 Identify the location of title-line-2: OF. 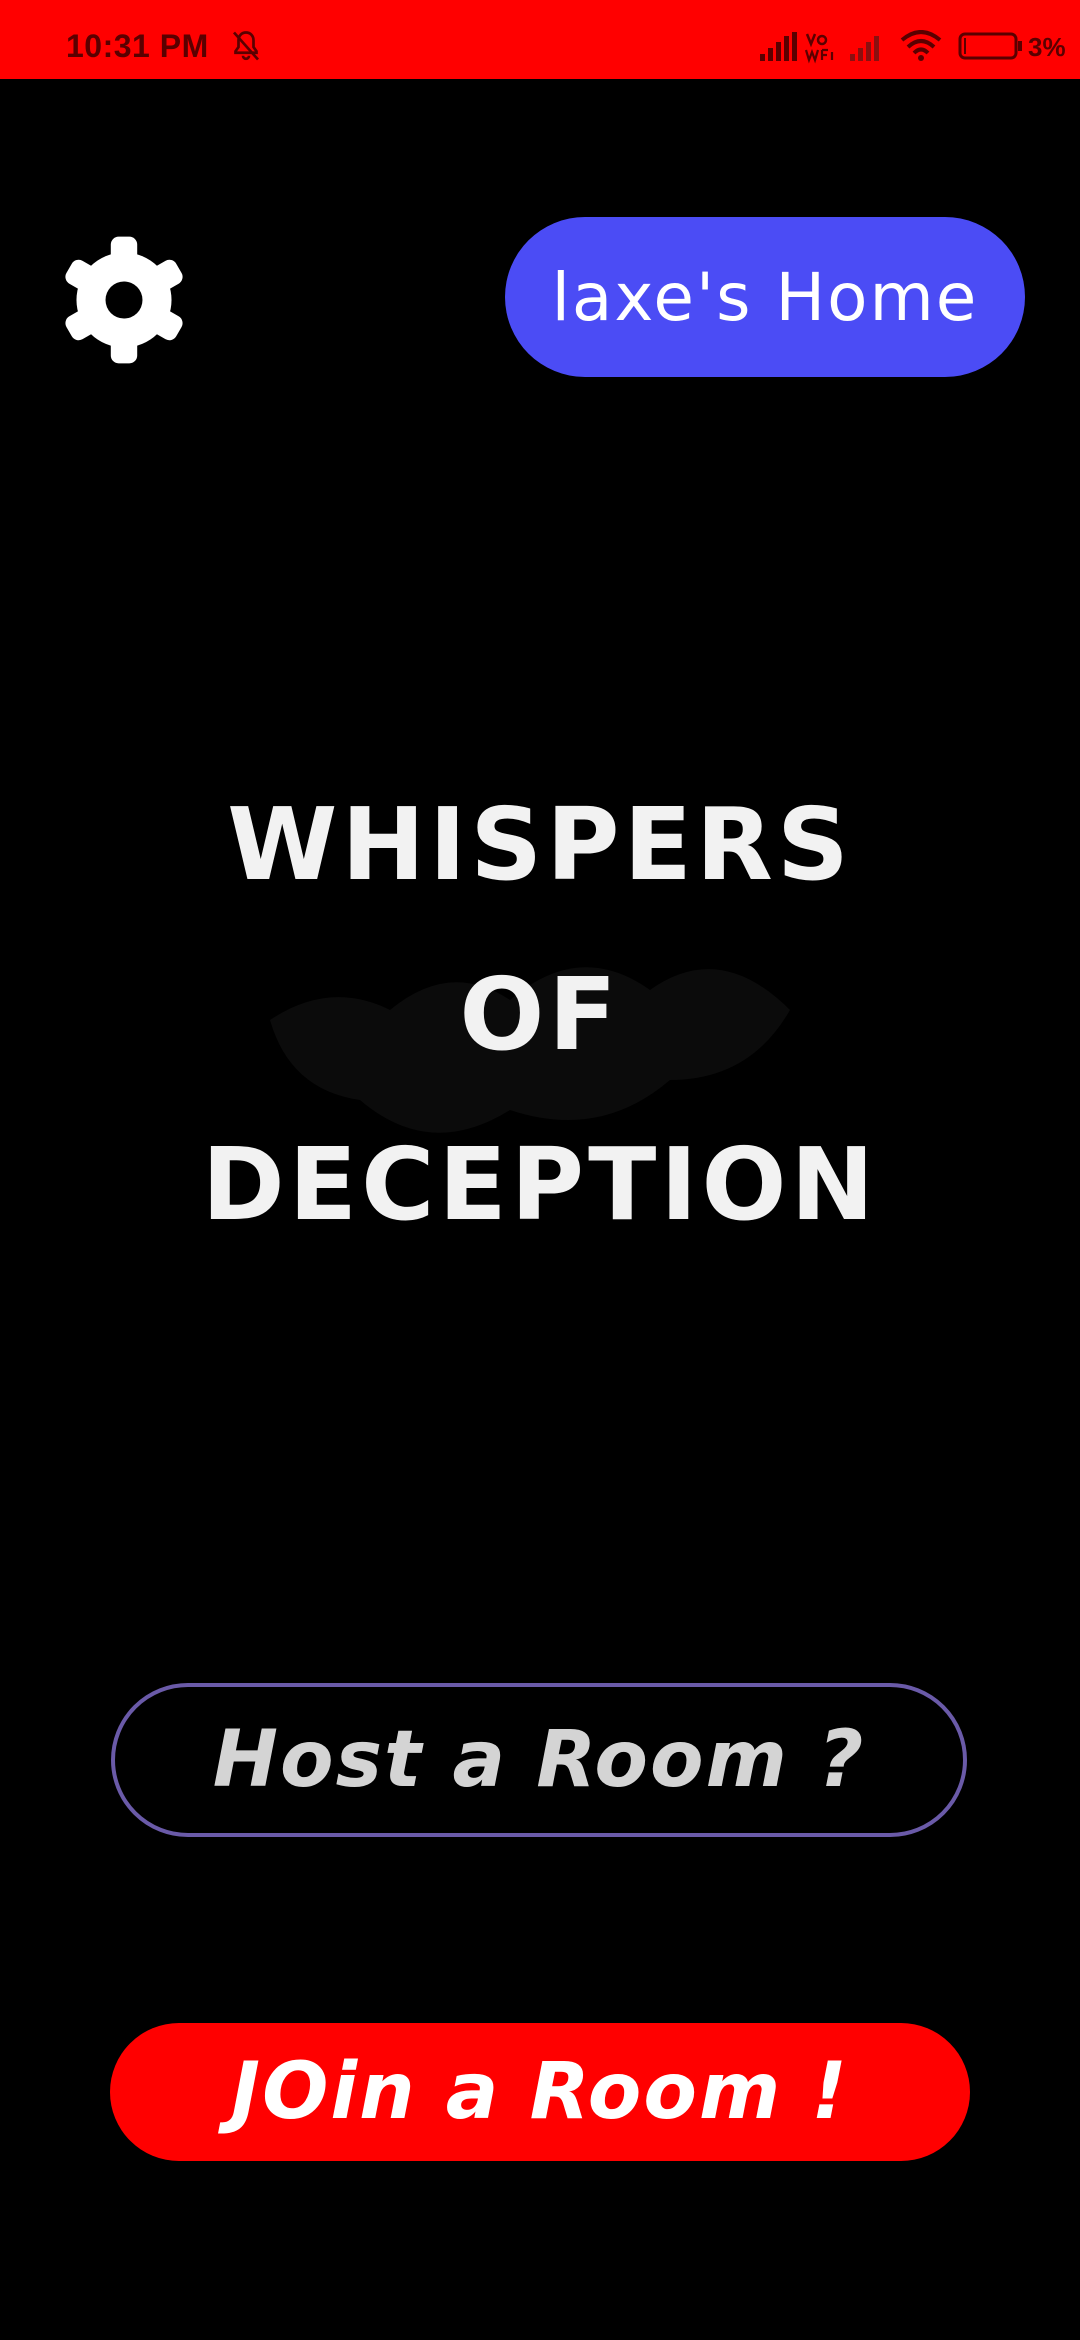
(540, 1014).